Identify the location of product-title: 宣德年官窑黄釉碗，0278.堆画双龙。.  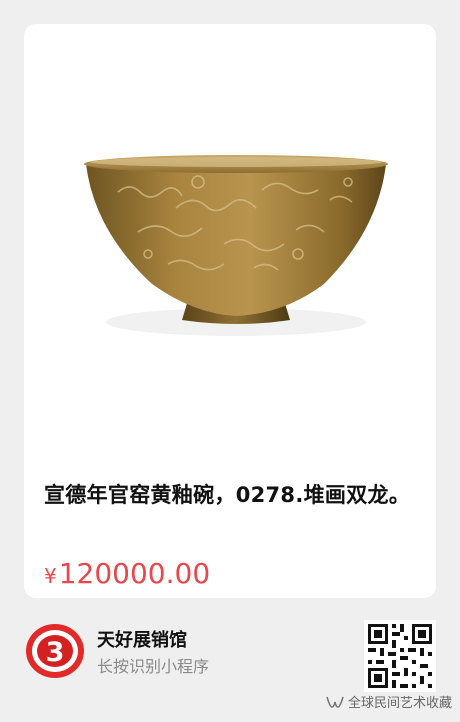
(227, 495).